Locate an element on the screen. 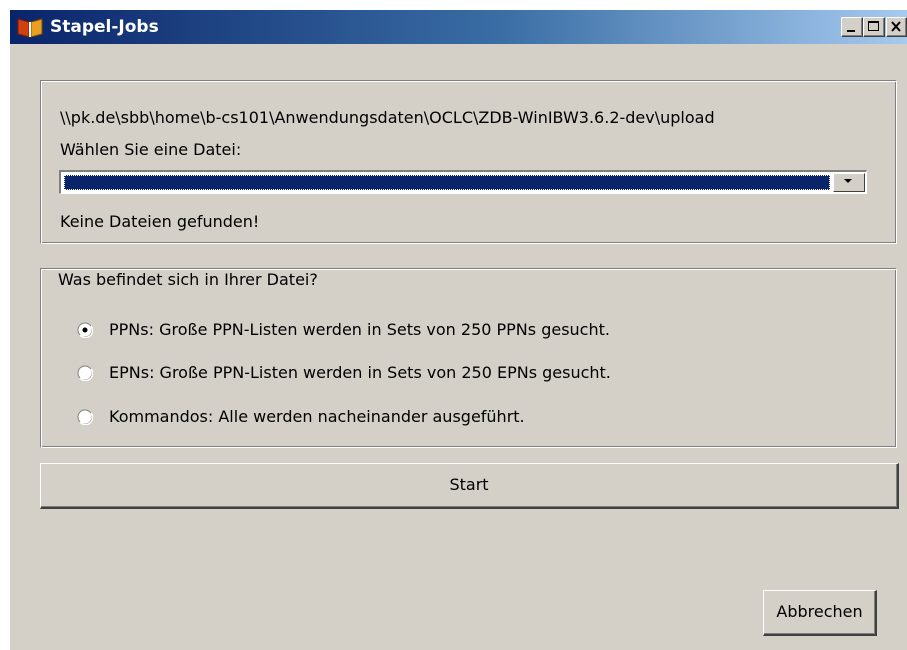 The height and width of the screenshot is (650, 907). window-title: Stapel-Jobs is located at coordinates (104, 27).